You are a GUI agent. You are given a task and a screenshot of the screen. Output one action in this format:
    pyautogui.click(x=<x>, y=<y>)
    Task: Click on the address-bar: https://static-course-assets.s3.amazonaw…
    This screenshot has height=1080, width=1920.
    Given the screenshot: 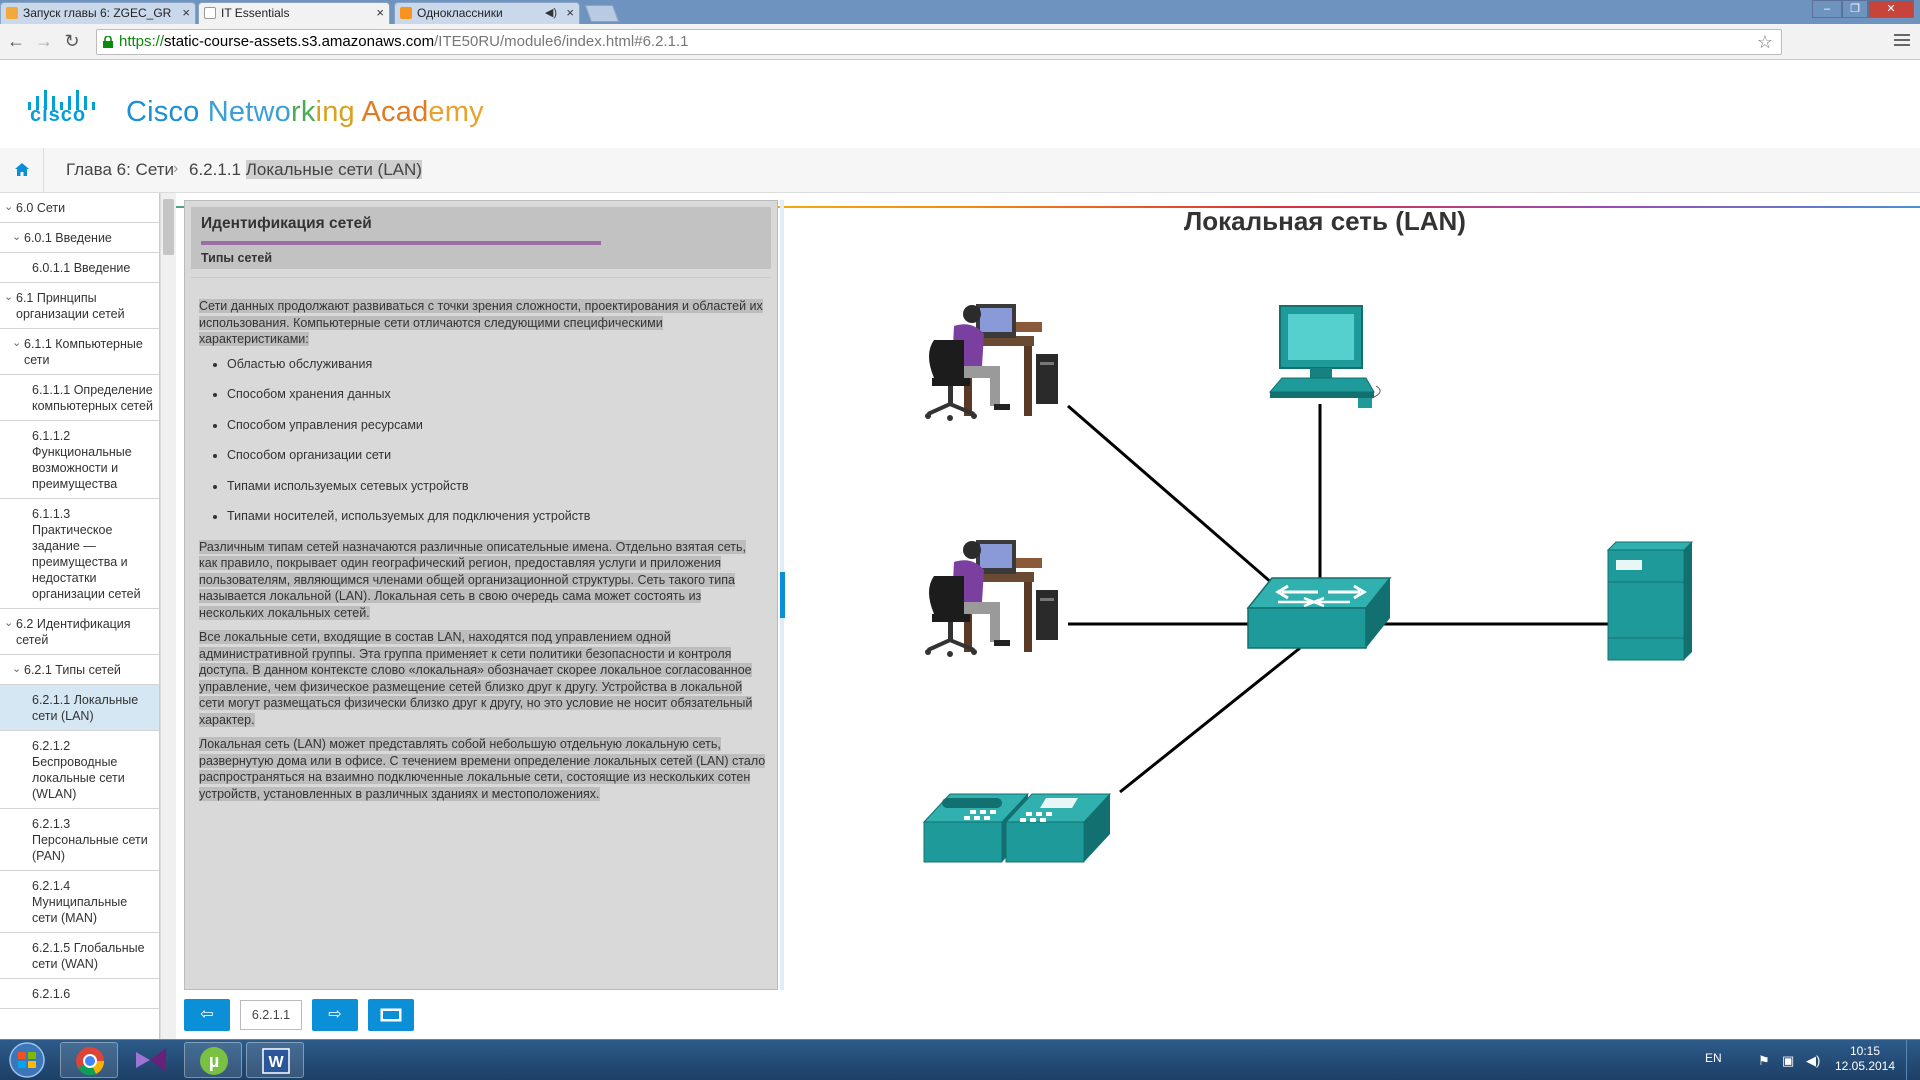 What is the action you would take?
    pyautogui.click(x=939, y=42)
    